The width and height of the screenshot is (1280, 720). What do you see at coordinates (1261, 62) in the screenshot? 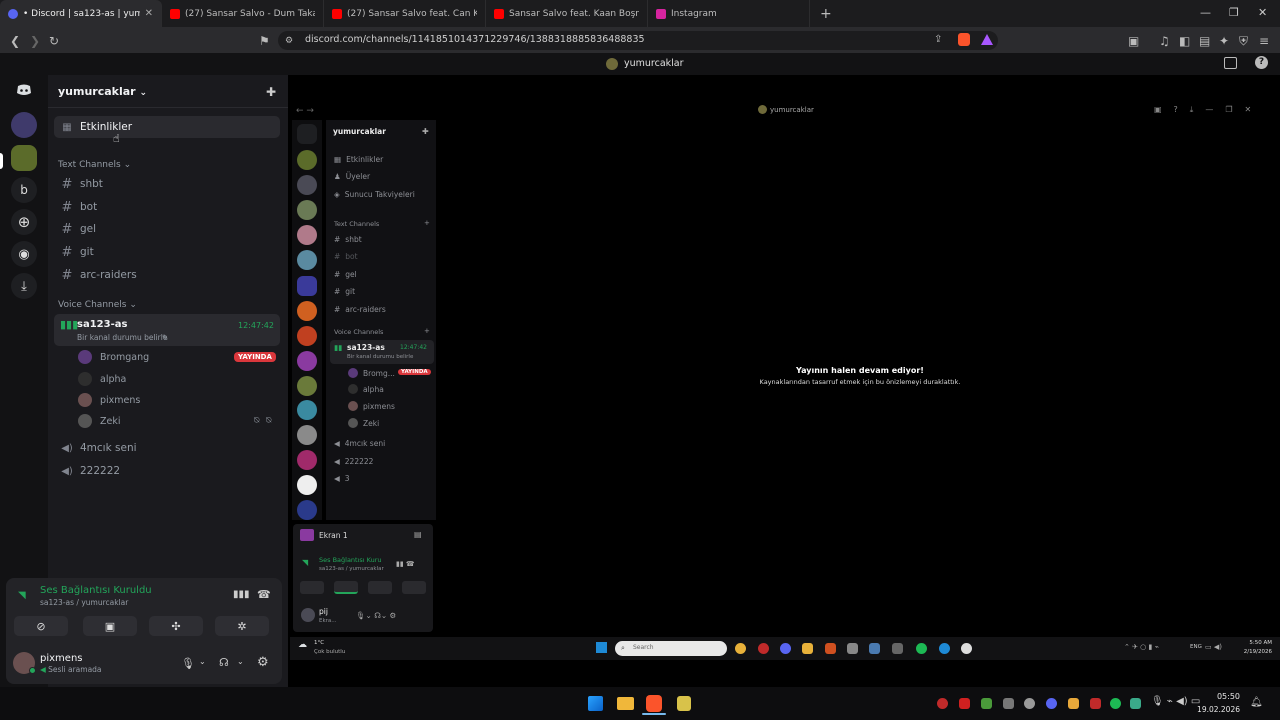
I see `help-icon: ?` at bounding box center [1261, 62].